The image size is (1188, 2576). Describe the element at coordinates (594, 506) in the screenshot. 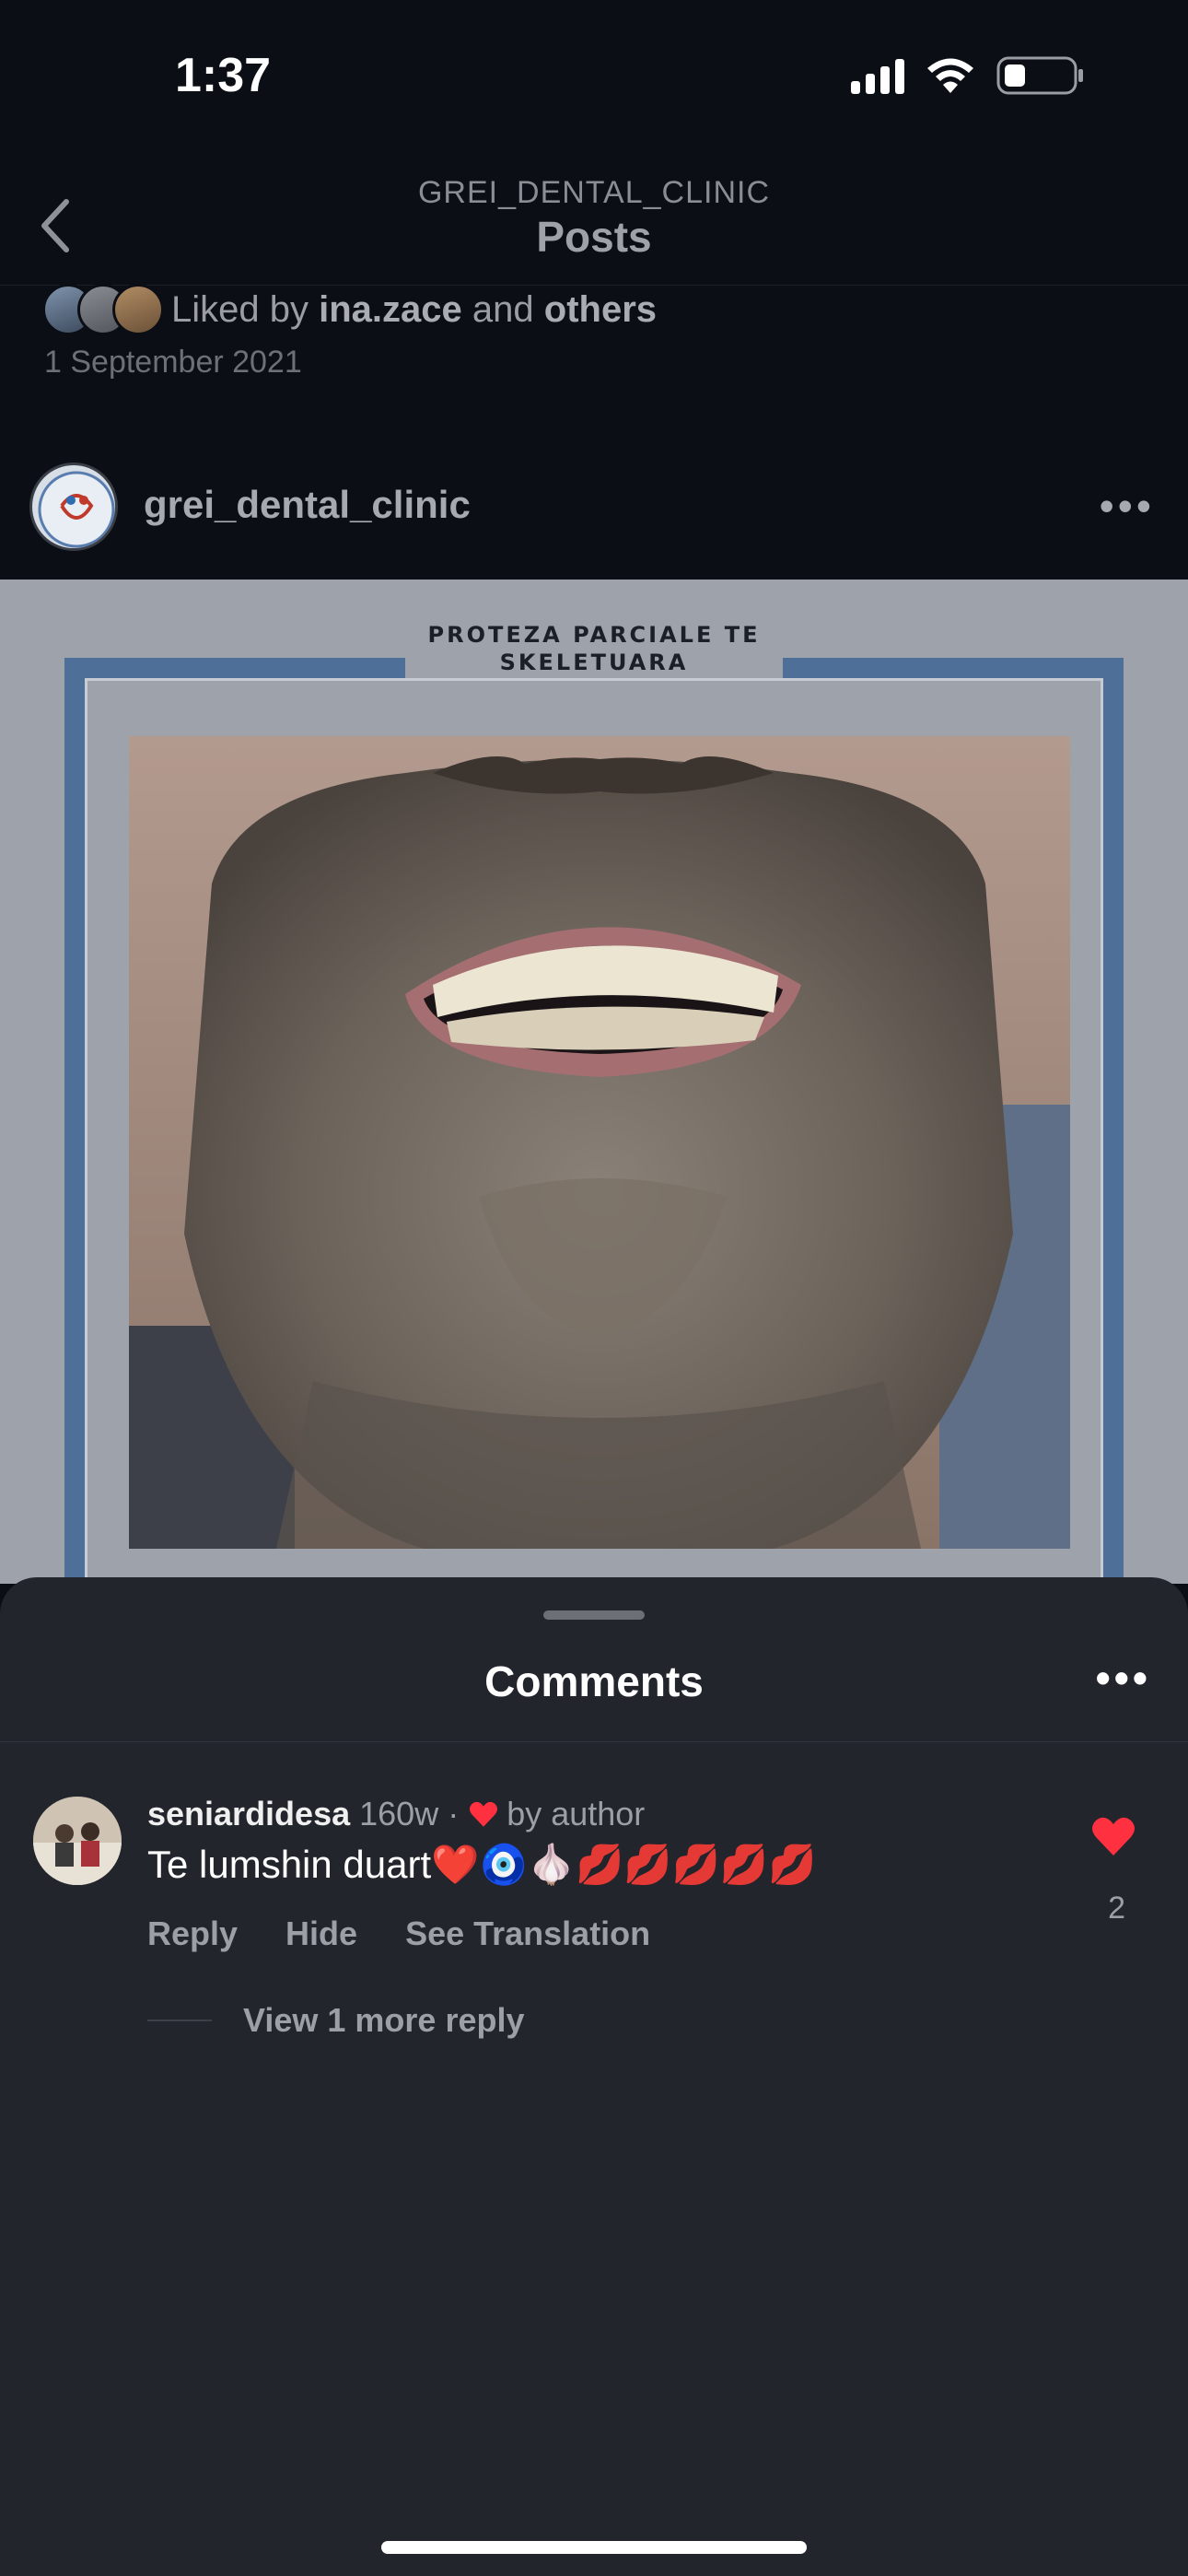

I see `post-header: grei_dental_clinic •••` at that location.